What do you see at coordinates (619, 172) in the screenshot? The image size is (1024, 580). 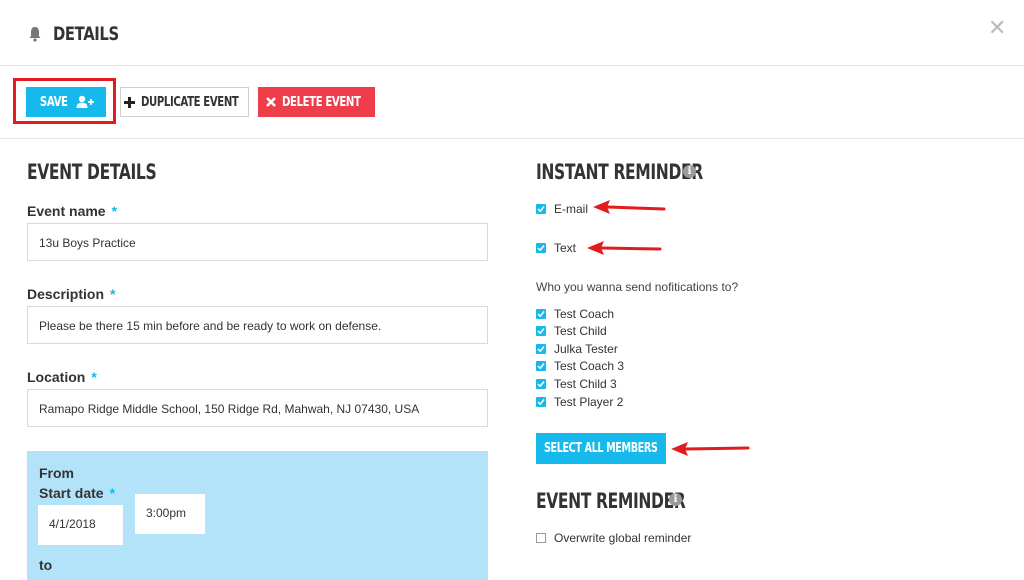 I see `instant-reminder-heading: Instant Reminder` at bounding box center [619, 172].